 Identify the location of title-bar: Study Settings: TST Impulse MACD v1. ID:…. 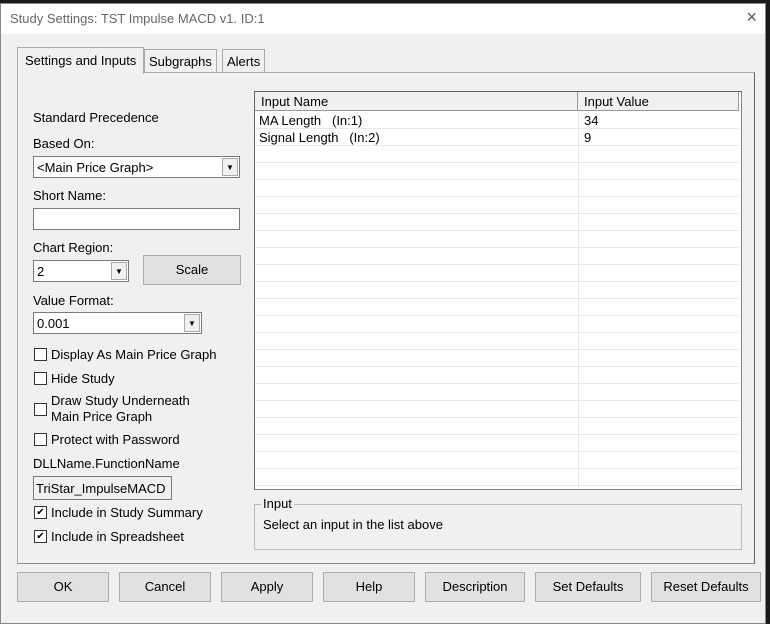
(383, 19).